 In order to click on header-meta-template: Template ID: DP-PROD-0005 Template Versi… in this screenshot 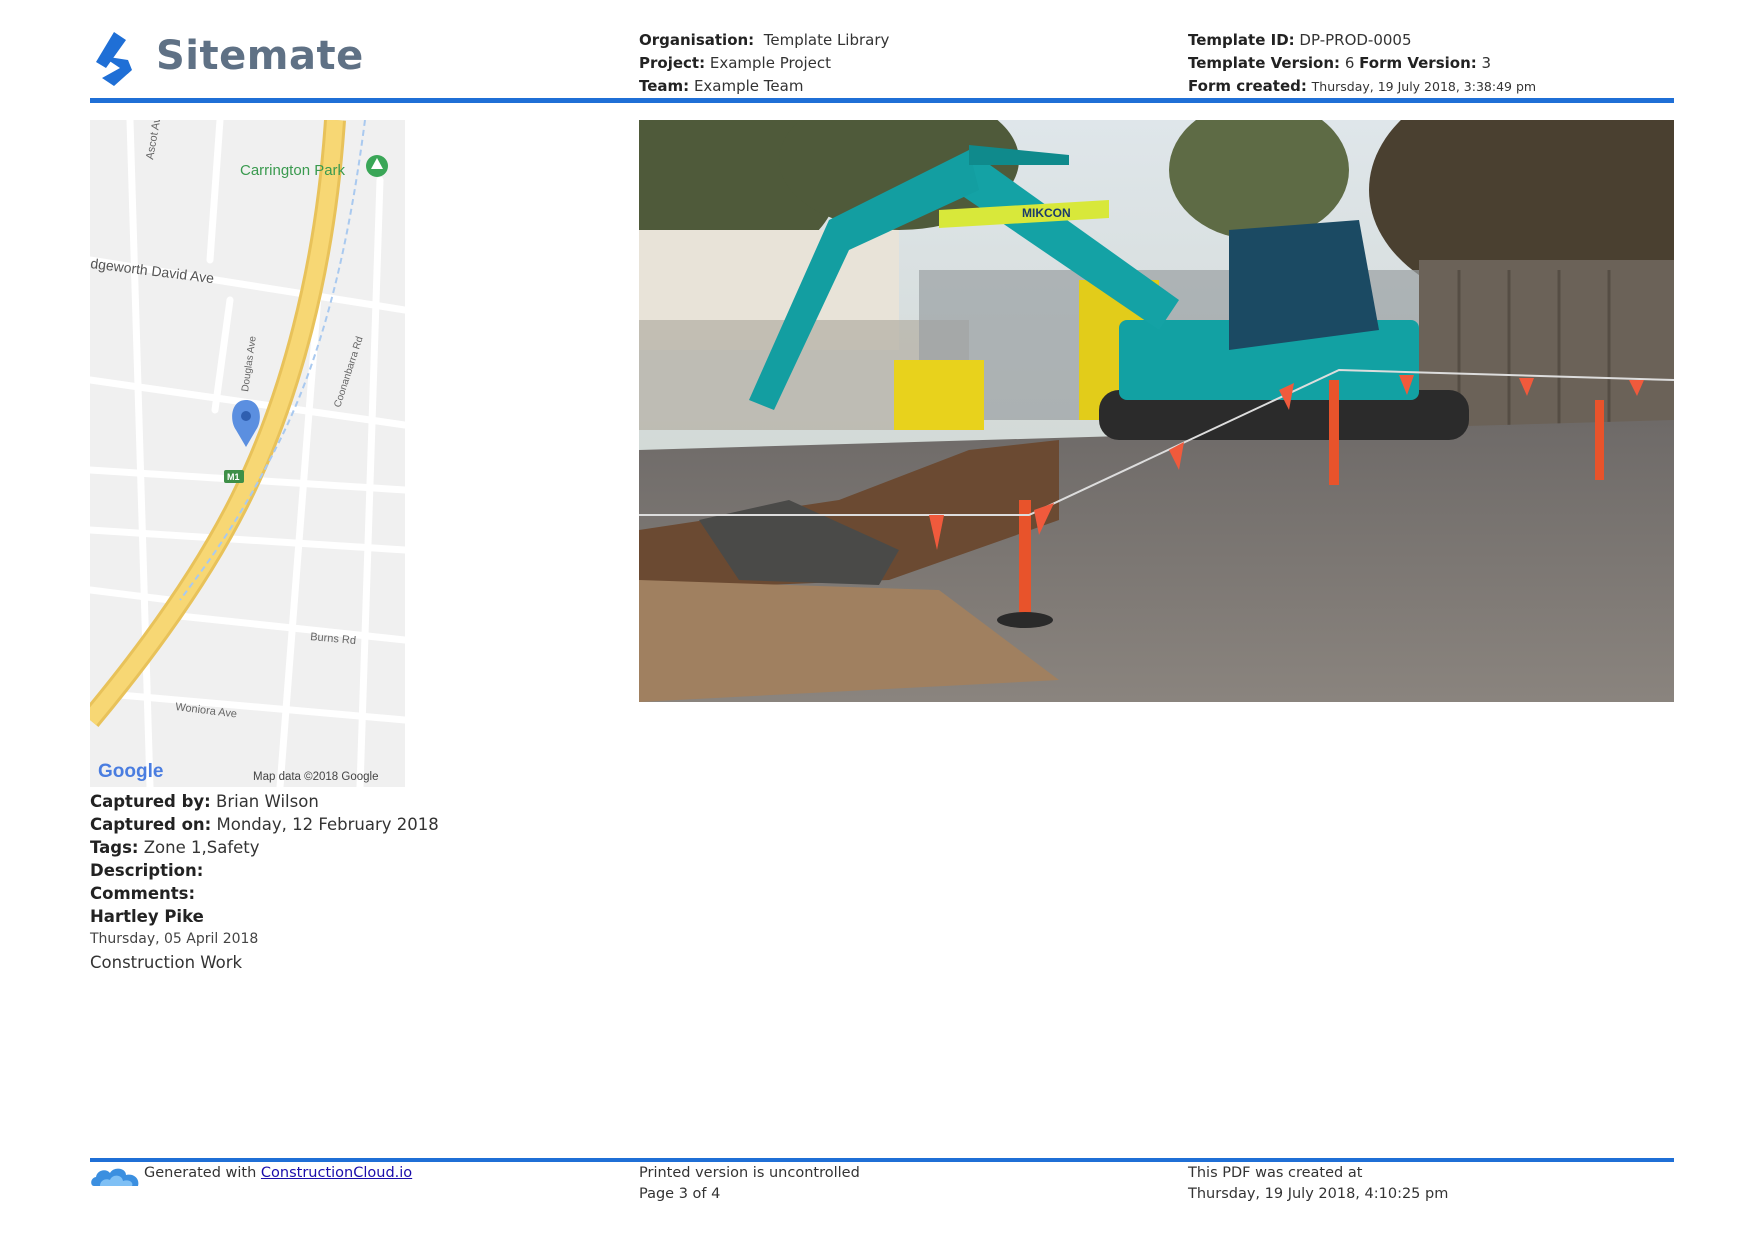, I will do `click(1362, 63)`.